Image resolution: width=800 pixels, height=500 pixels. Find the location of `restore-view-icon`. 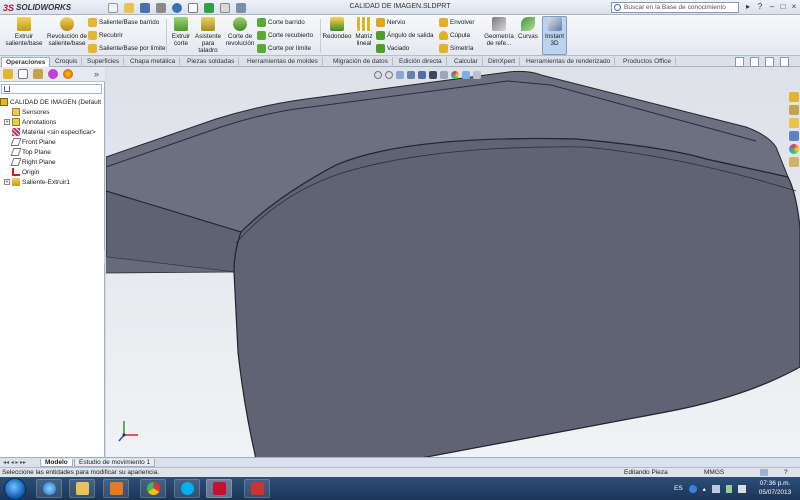

restore-view-icon is located at coordinates (754, 62).